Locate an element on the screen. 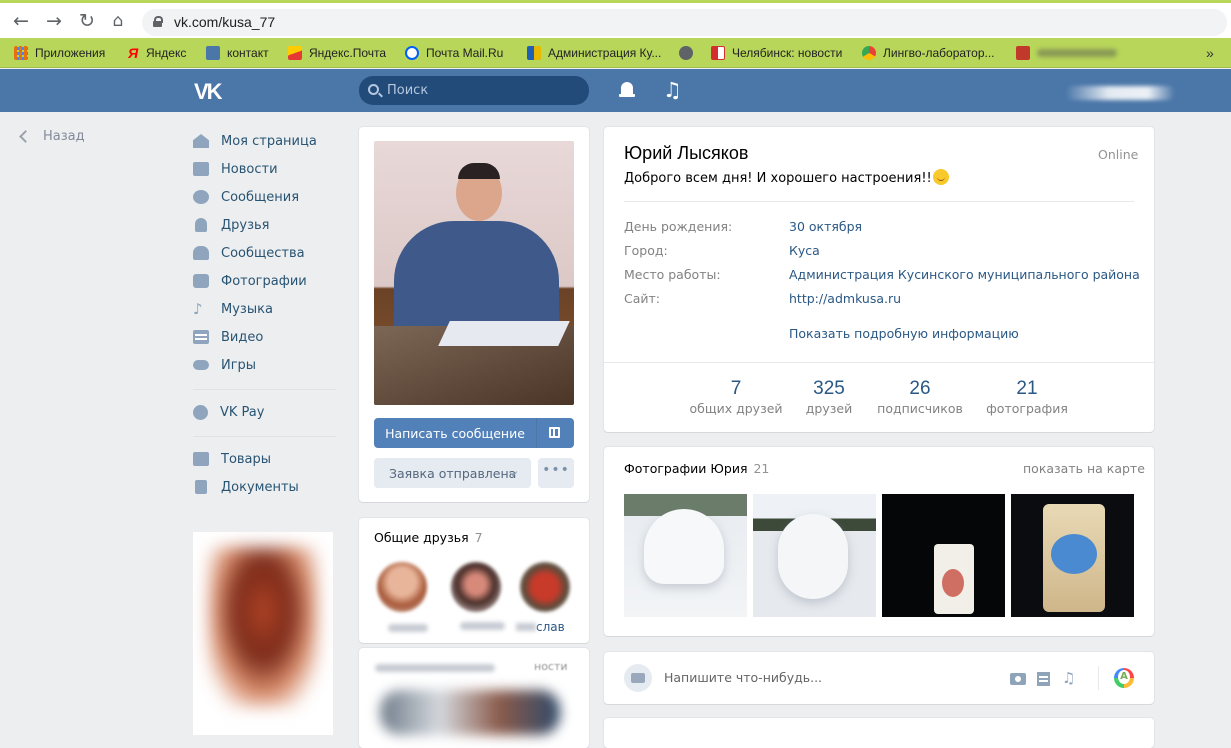 Image resolution: width=1231 pixels, height=748 pixels. user-menu-blurred is located at coordinates (1120, 93).